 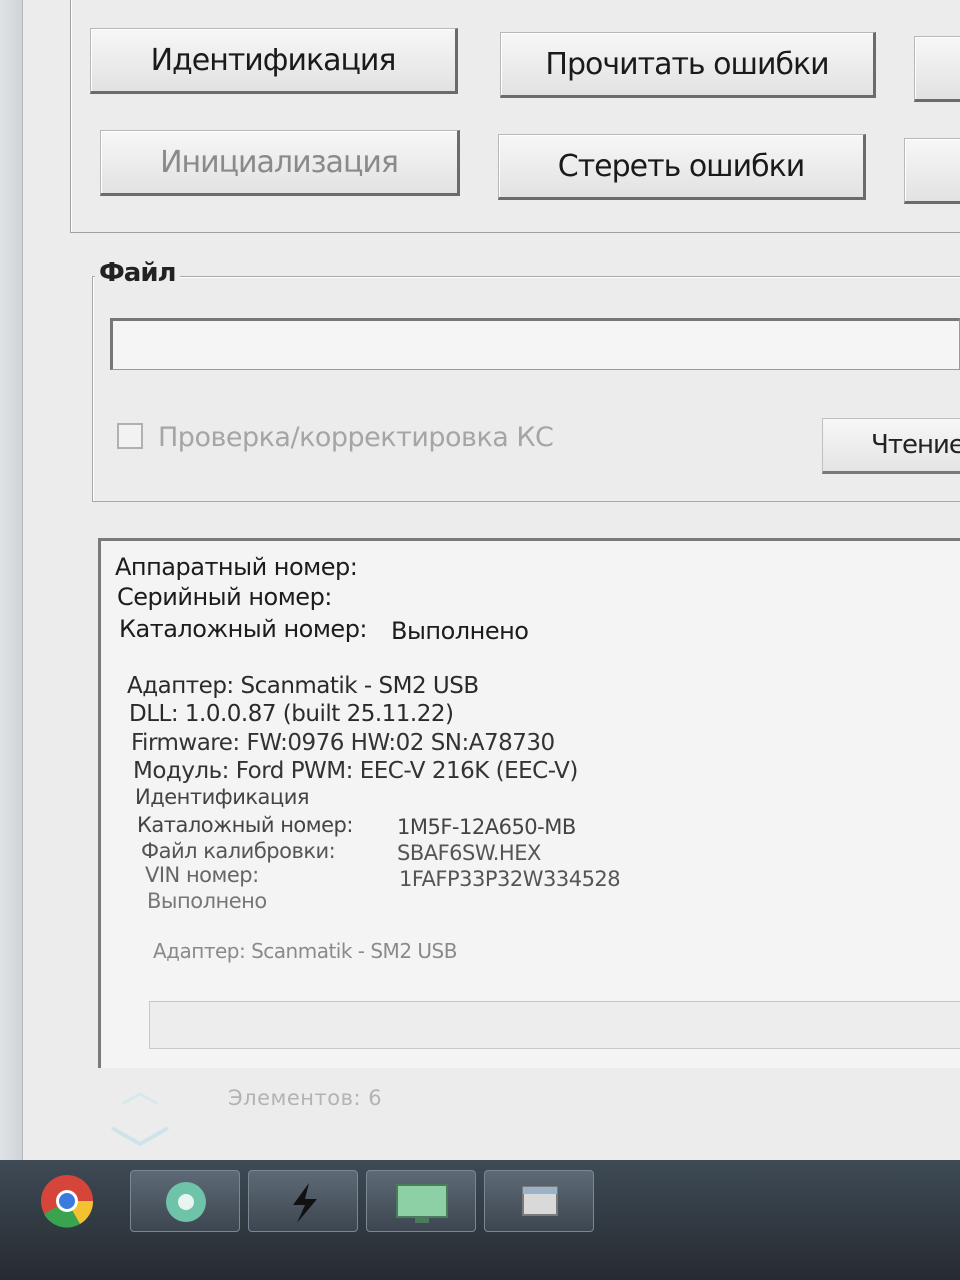 I want to click on checksum-checkbox, so click(x=130, y=436).